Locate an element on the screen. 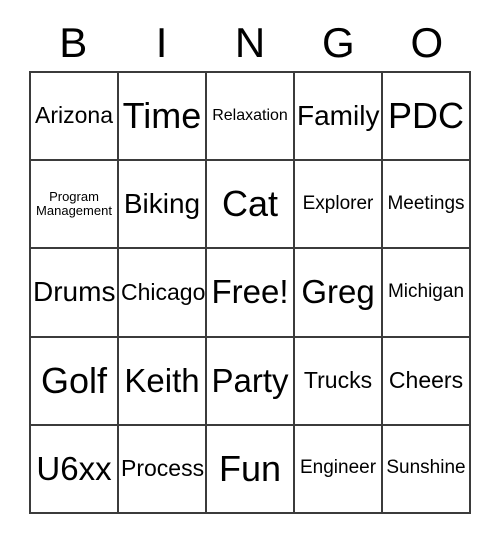 The height and width of the screenshot is (544, 500). bingo-cell: Party is located at coordinates (251, 381).